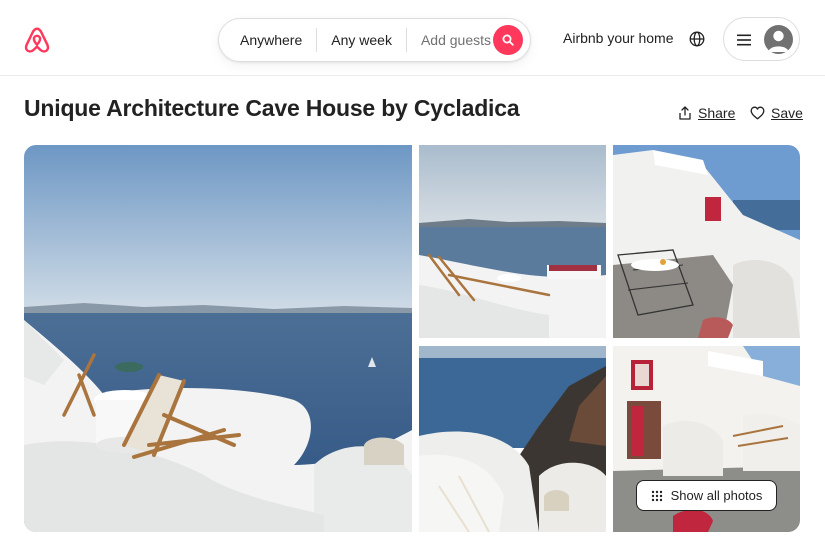 The image size is (825, 552). What do you see at coordinates (778, 39) in the screenshot?
I see `user-avatar-icon` at bounding box center [778, 39].